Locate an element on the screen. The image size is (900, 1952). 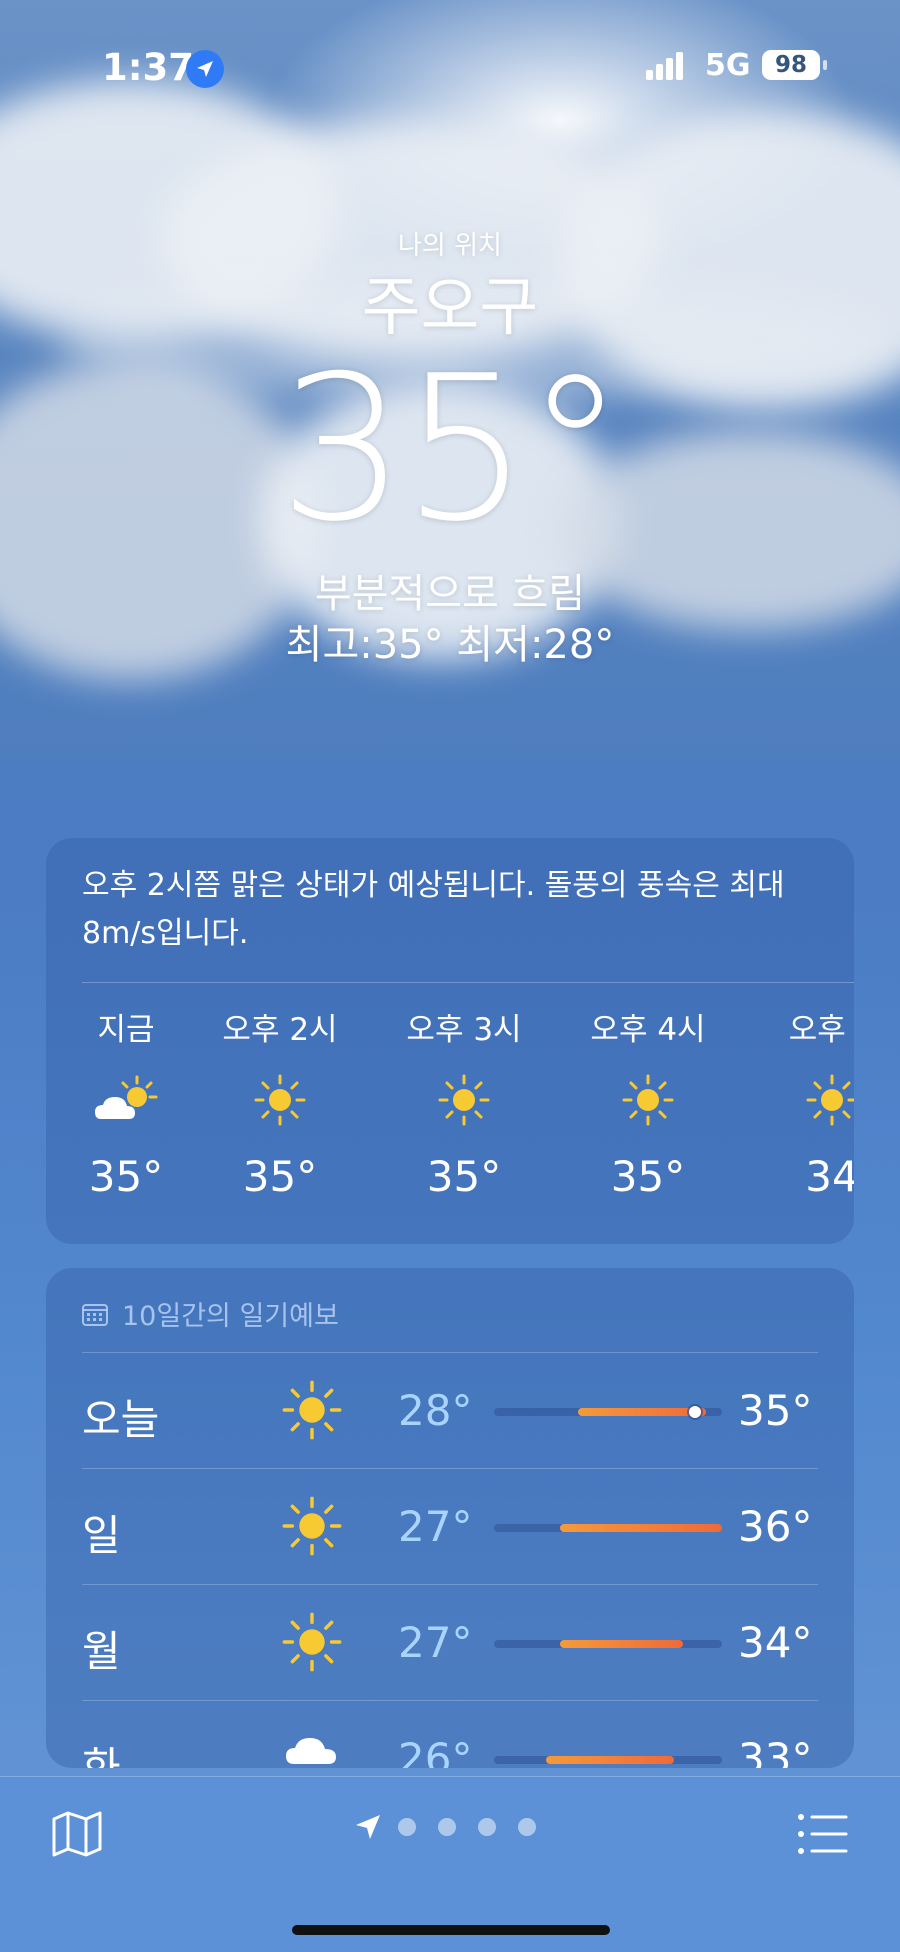
high-temp: 34° is located at coordinates (775, 1642).